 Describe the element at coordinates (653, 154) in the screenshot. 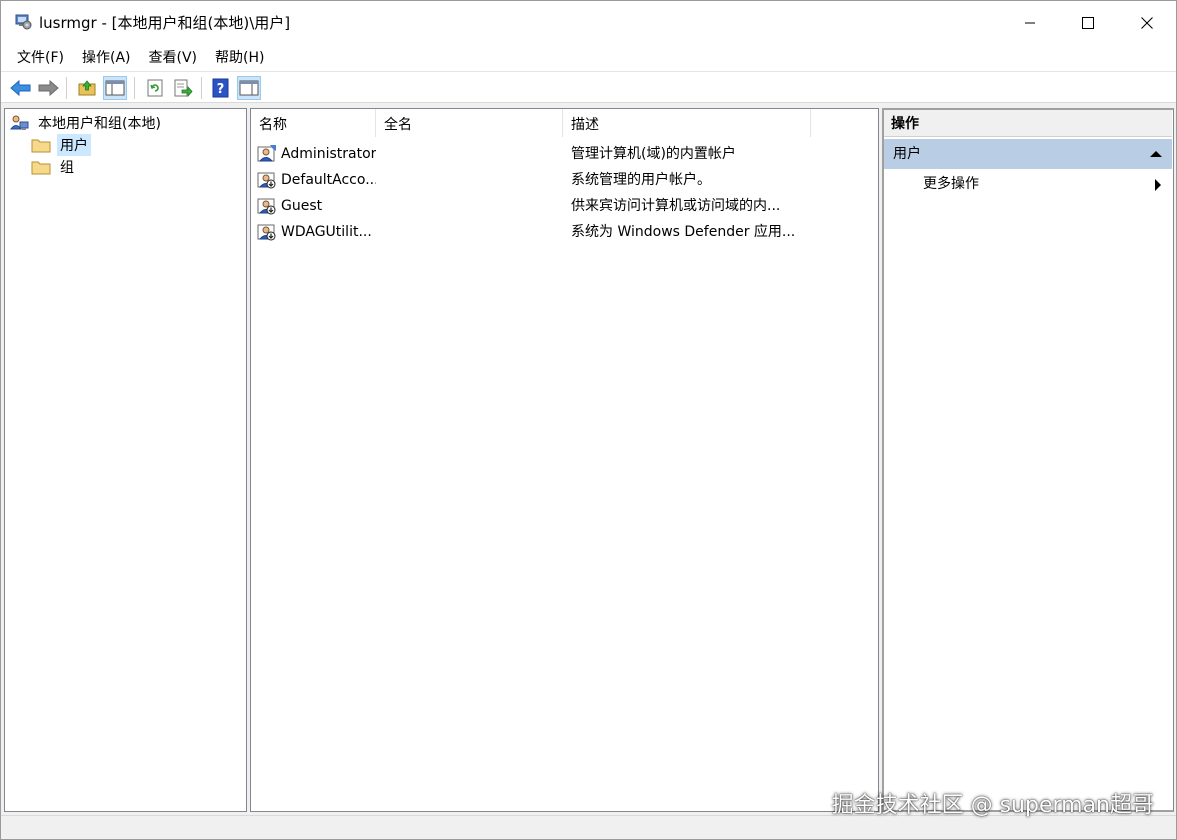

I see `user-description-cell: 管理计算机(域)的内置帐户` at that location.